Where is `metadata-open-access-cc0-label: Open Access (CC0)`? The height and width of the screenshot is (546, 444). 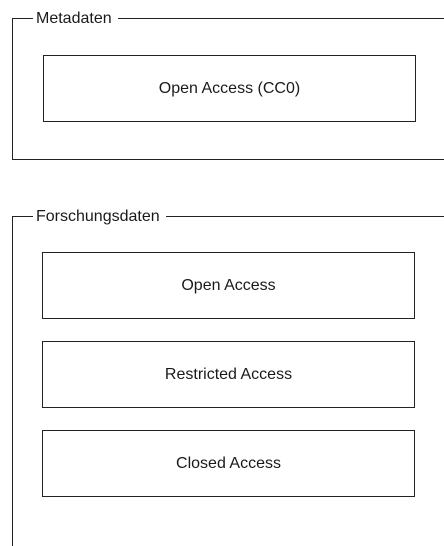 metadata-open-access-cc0-label: Open Access (CC0) is located at coordinates (229, 88).